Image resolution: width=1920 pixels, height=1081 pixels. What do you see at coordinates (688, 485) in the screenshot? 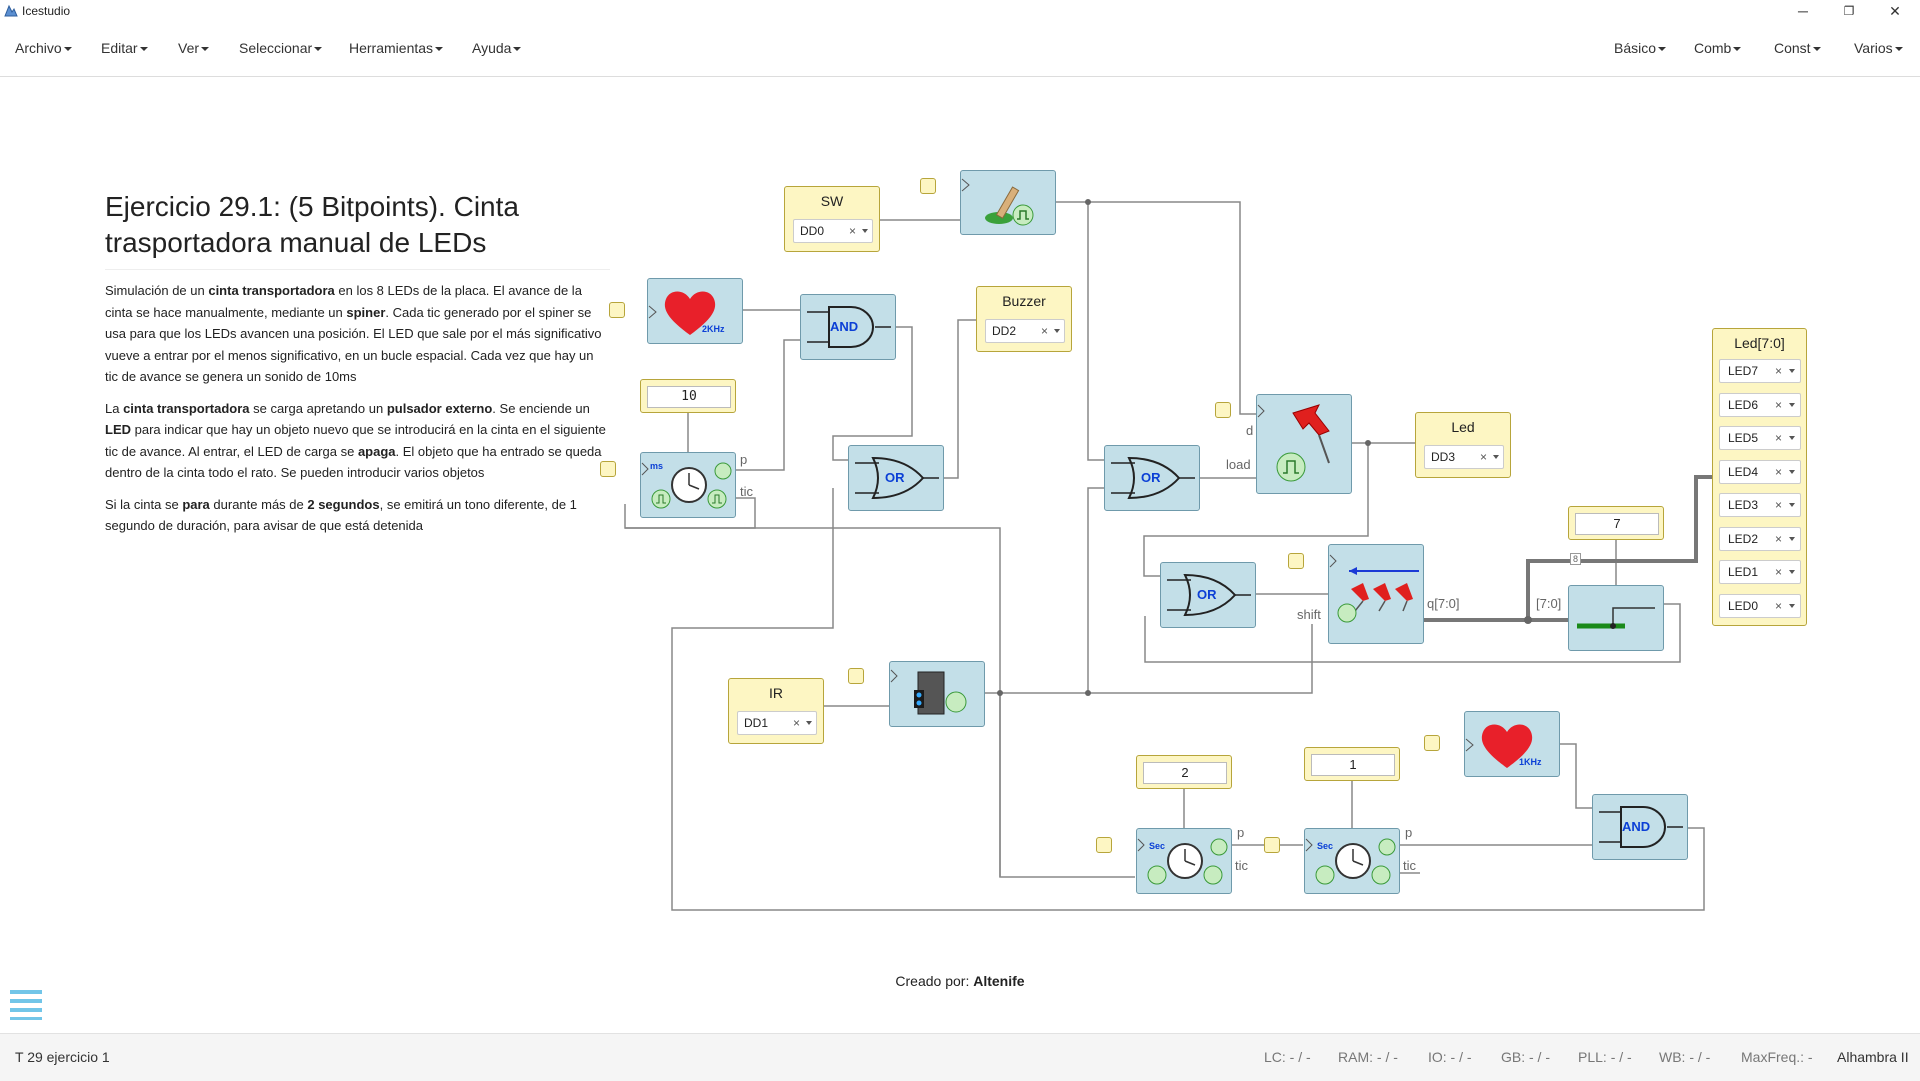
I see `timer-ms-block: ms` at bounding box center [688, 485].